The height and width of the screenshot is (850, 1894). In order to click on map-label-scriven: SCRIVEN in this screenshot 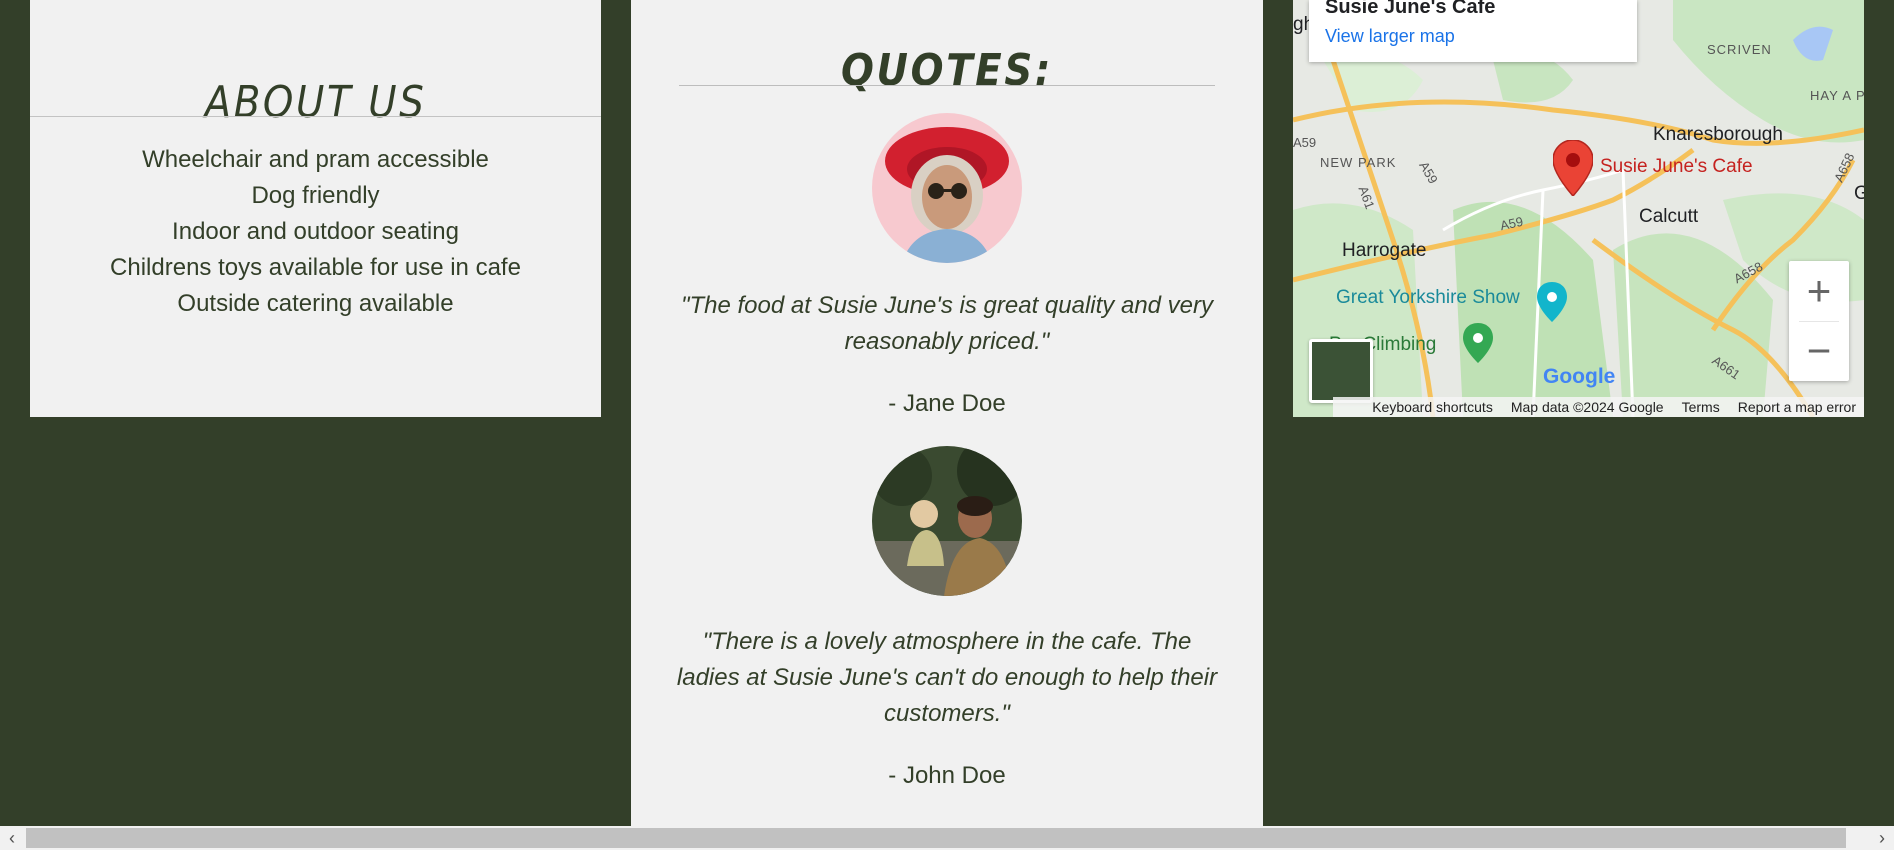, I will do `click(1739, 49)`.